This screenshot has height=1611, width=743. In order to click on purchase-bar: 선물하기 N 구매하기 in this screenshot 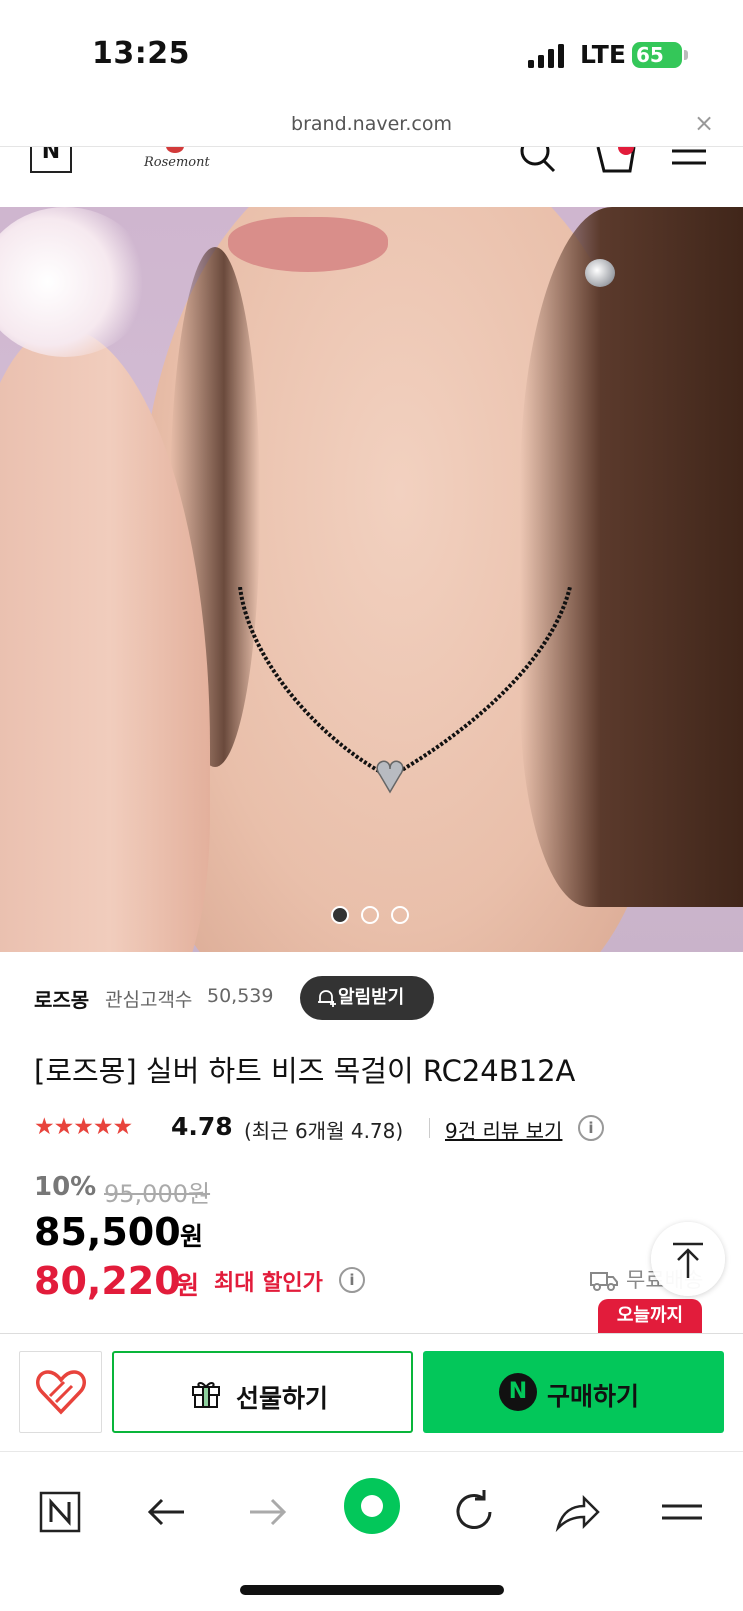, I will do `click(371, 1392)`.